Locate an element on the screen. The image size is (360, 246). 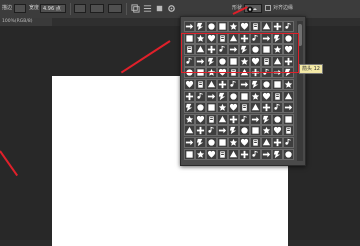
stroke-swatch is located at coordinates (20, 8).